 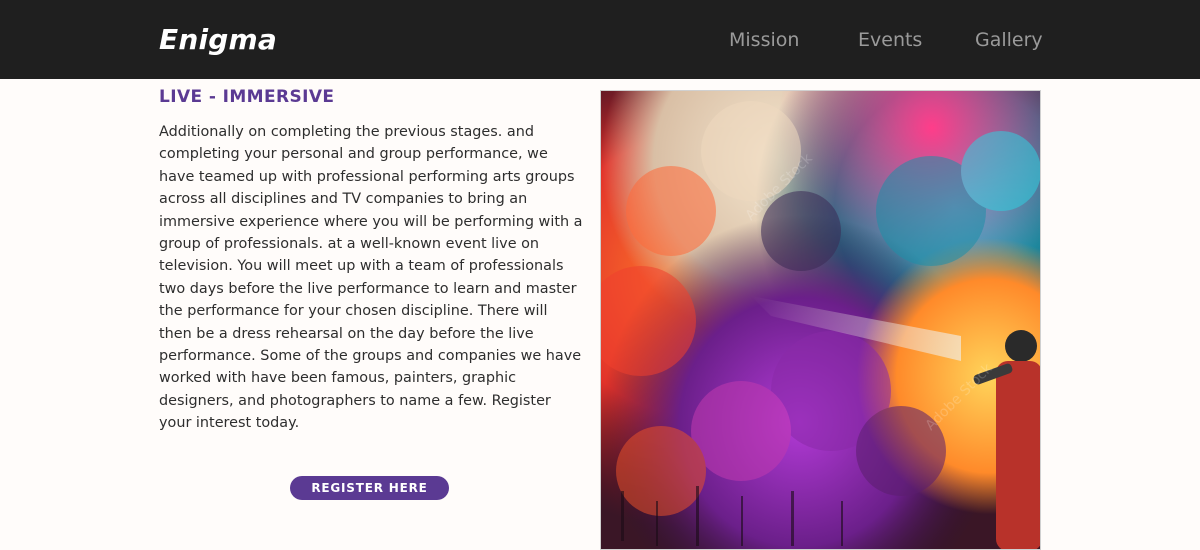 I want to click on nav-link-mission: Mission, so click(x=764, y=40).